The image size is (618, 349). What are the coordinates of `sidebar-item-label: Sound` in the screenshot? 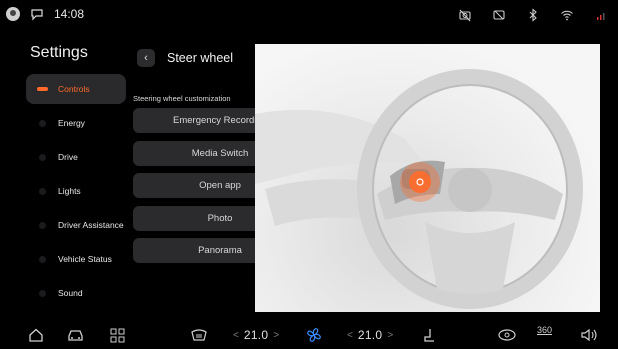 It's located at (70, 293).